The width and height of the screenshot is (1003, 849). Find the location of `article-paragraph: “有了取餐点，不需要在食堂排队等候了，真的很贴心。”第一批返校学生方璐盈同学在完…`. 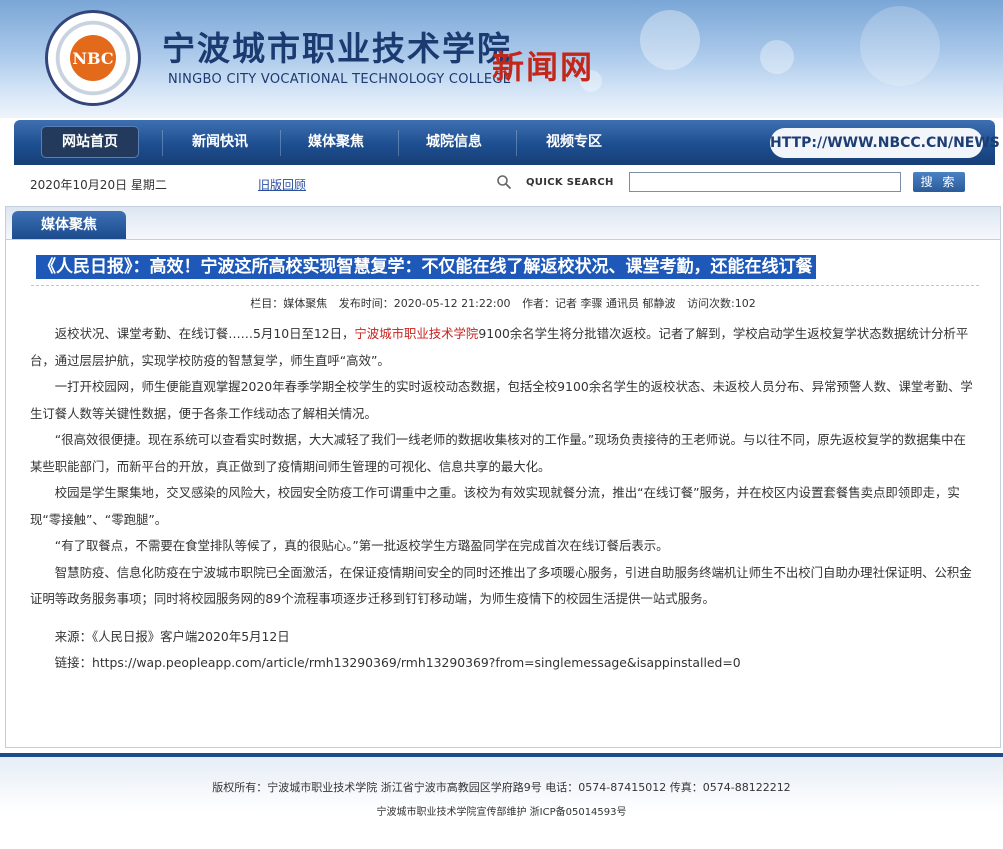

article-paragraph: “有了取餐点，不需要在食堂排队等候了，真的很贴心。”第一批返校学生方璐盈同学在完… is located at coordinates (361, 545).